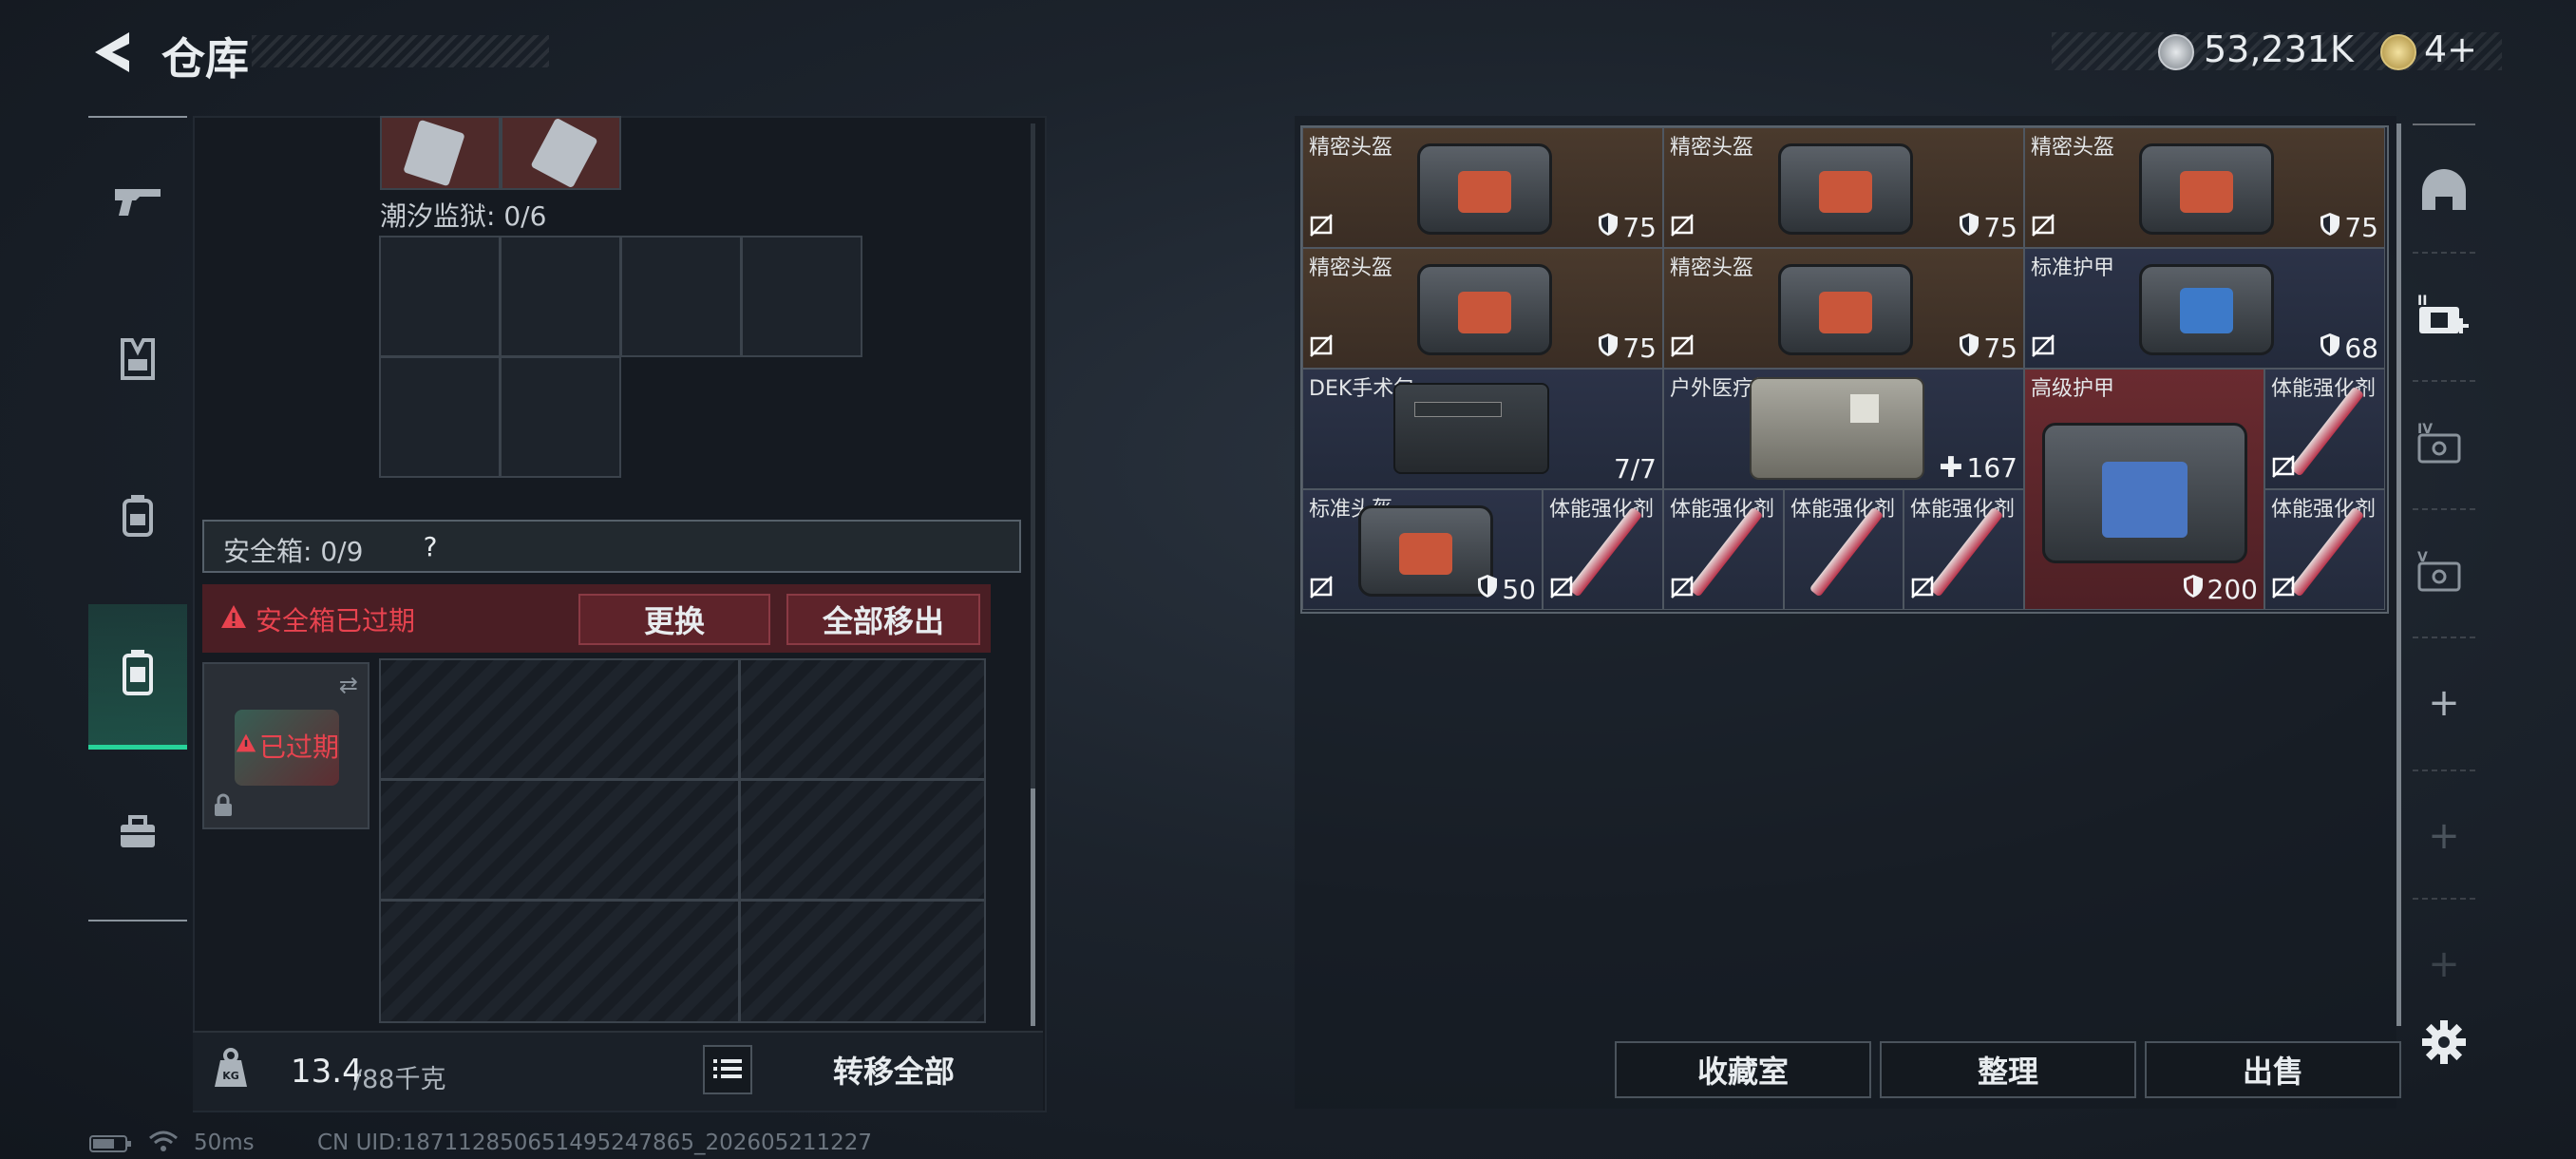 The height and width of the screenshot is (1159, 2576). What do you see at coordinates (2444, 318) in the screenshot?
I see `sidebar-item-stash-ii: II` at bounding box center [2444, 318].